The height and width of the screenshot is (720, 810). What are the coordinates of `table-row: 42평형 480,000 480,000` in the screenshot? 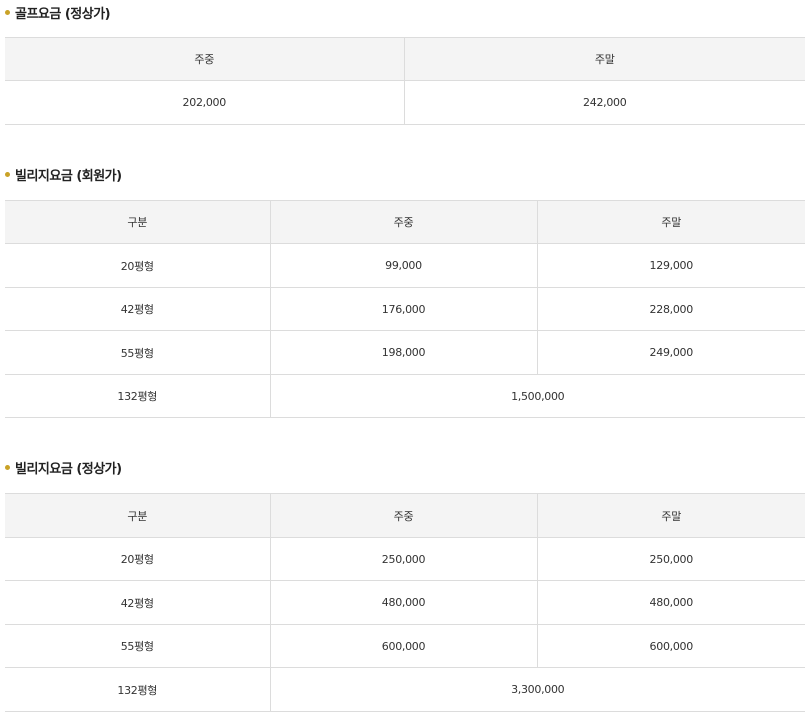 It's located at (405, 602).